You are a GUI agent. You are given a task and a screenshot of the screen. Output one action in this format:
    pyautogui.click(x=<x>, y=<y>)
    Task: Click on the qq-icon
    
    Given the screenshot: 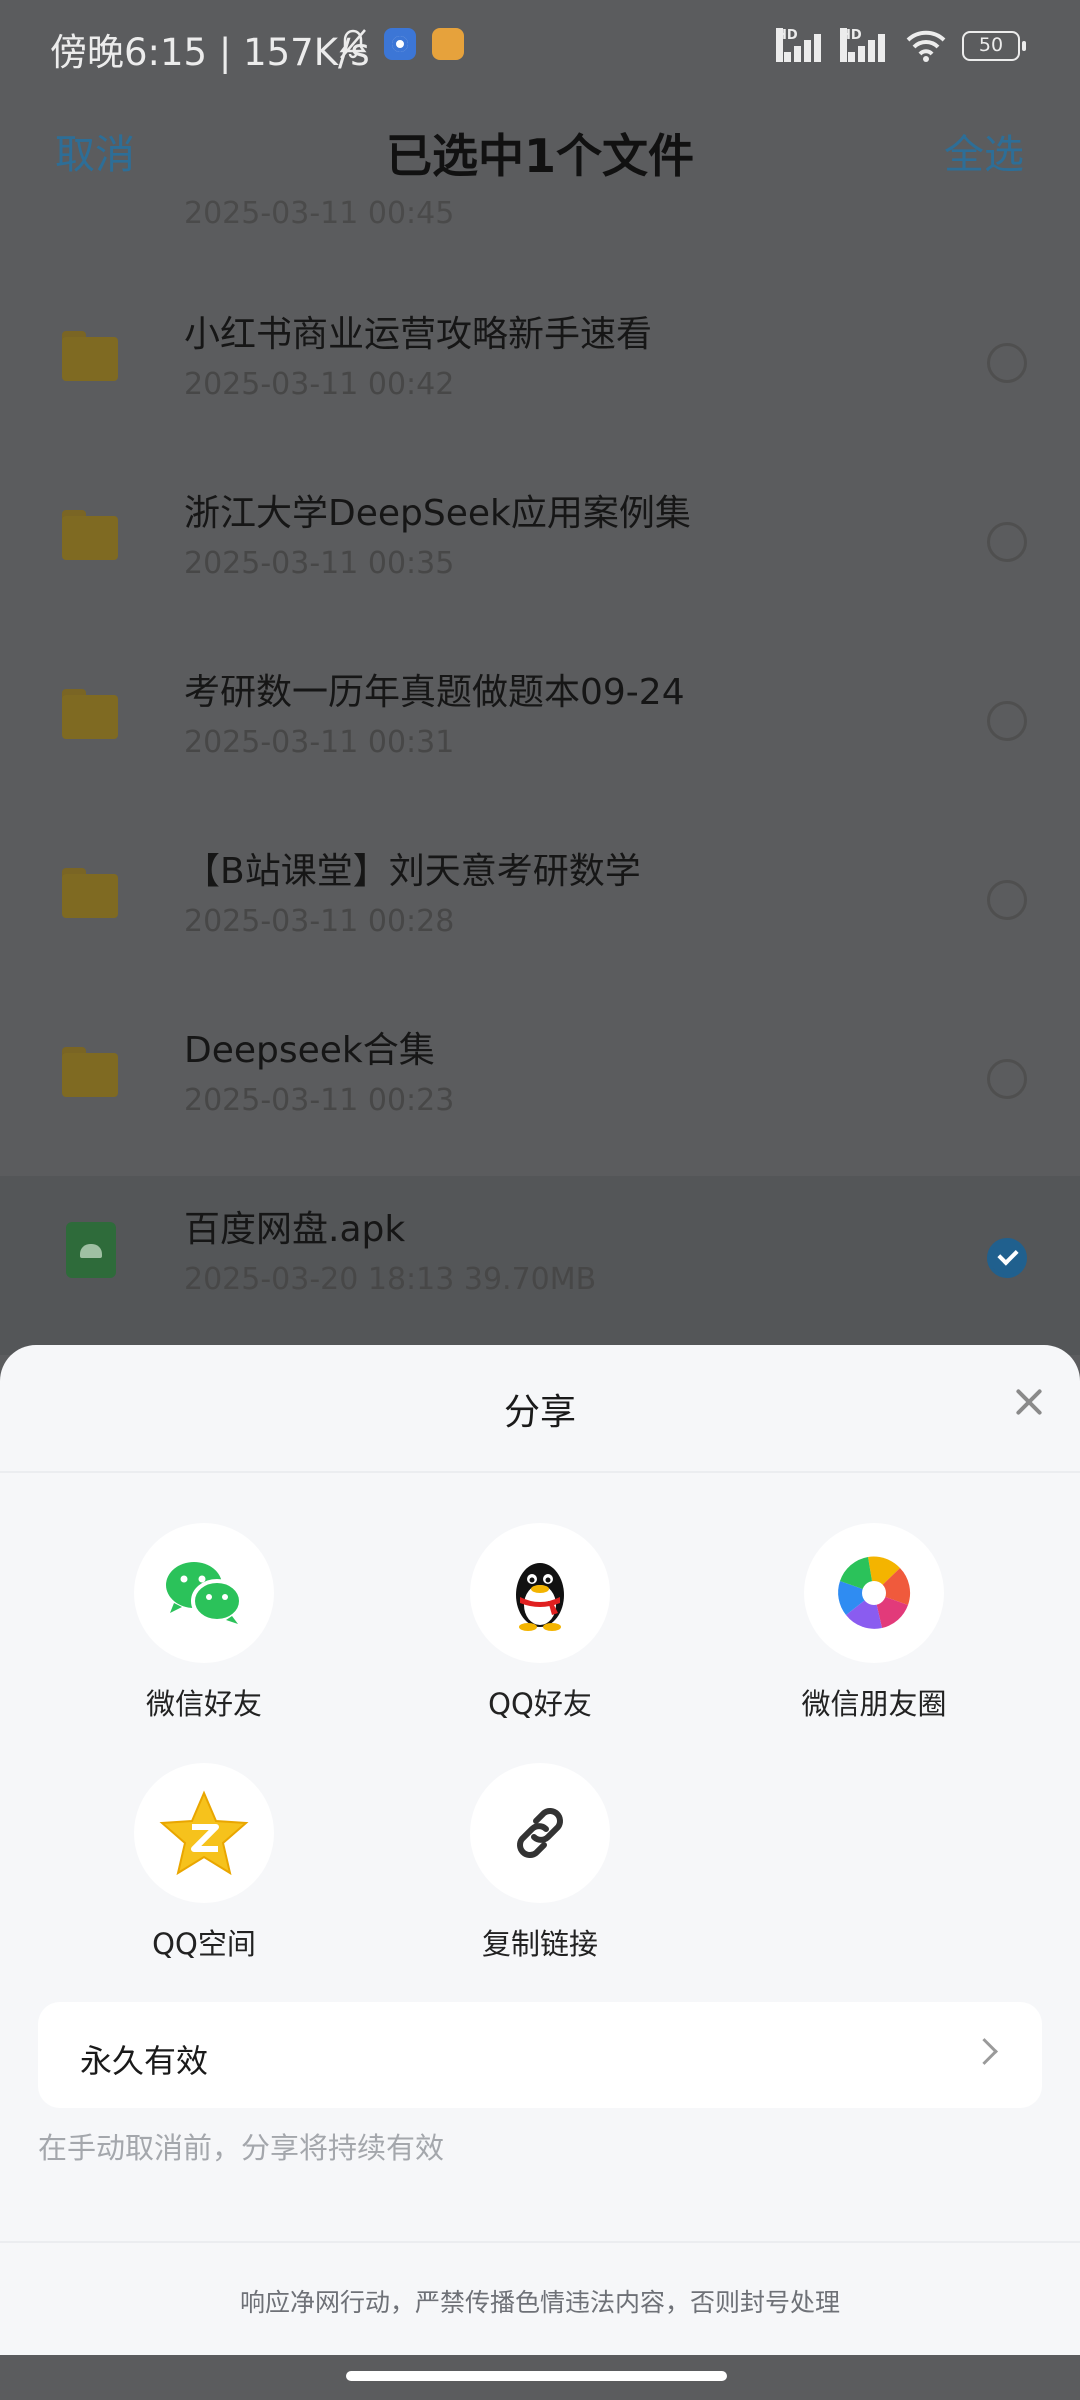 What is the action you would take?
    pyautogui.click(x=540, y=1593)
    